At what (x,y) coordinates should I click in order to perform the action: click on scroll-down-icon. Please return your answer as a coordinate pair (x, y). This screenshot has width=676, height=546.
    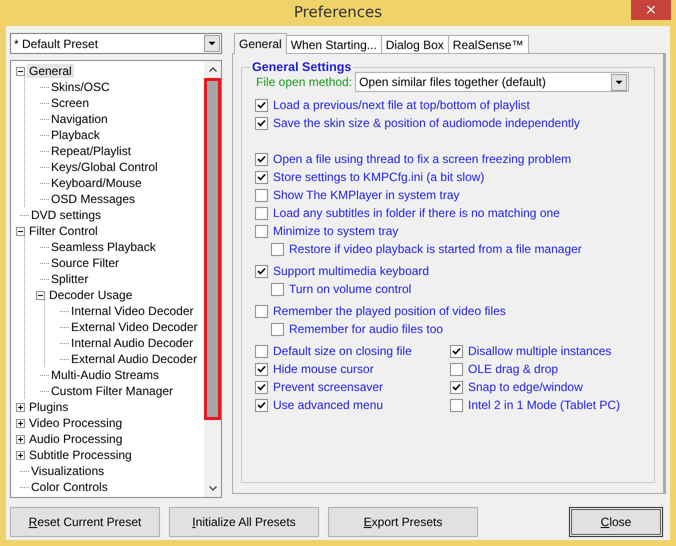
    Looking at the image, I should click on (212, 488).